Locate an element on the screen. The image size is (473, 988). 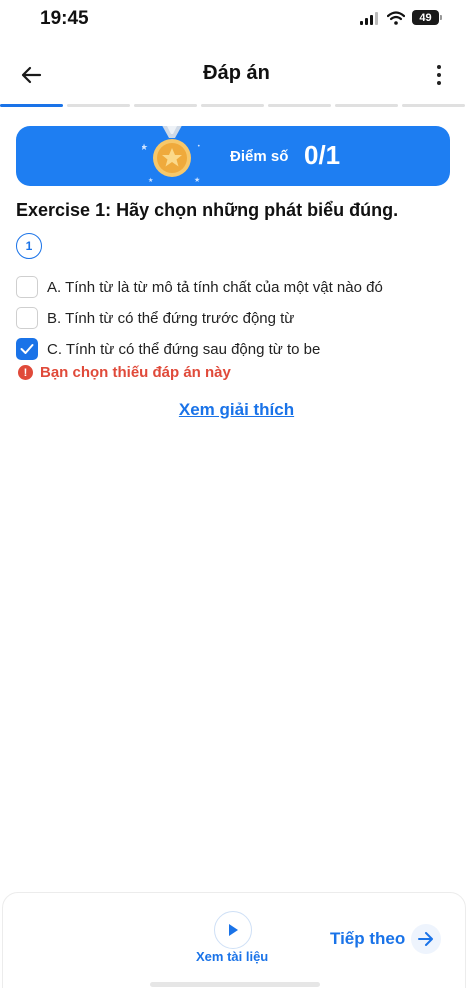
question-progress is located at coordinates (236, 106).